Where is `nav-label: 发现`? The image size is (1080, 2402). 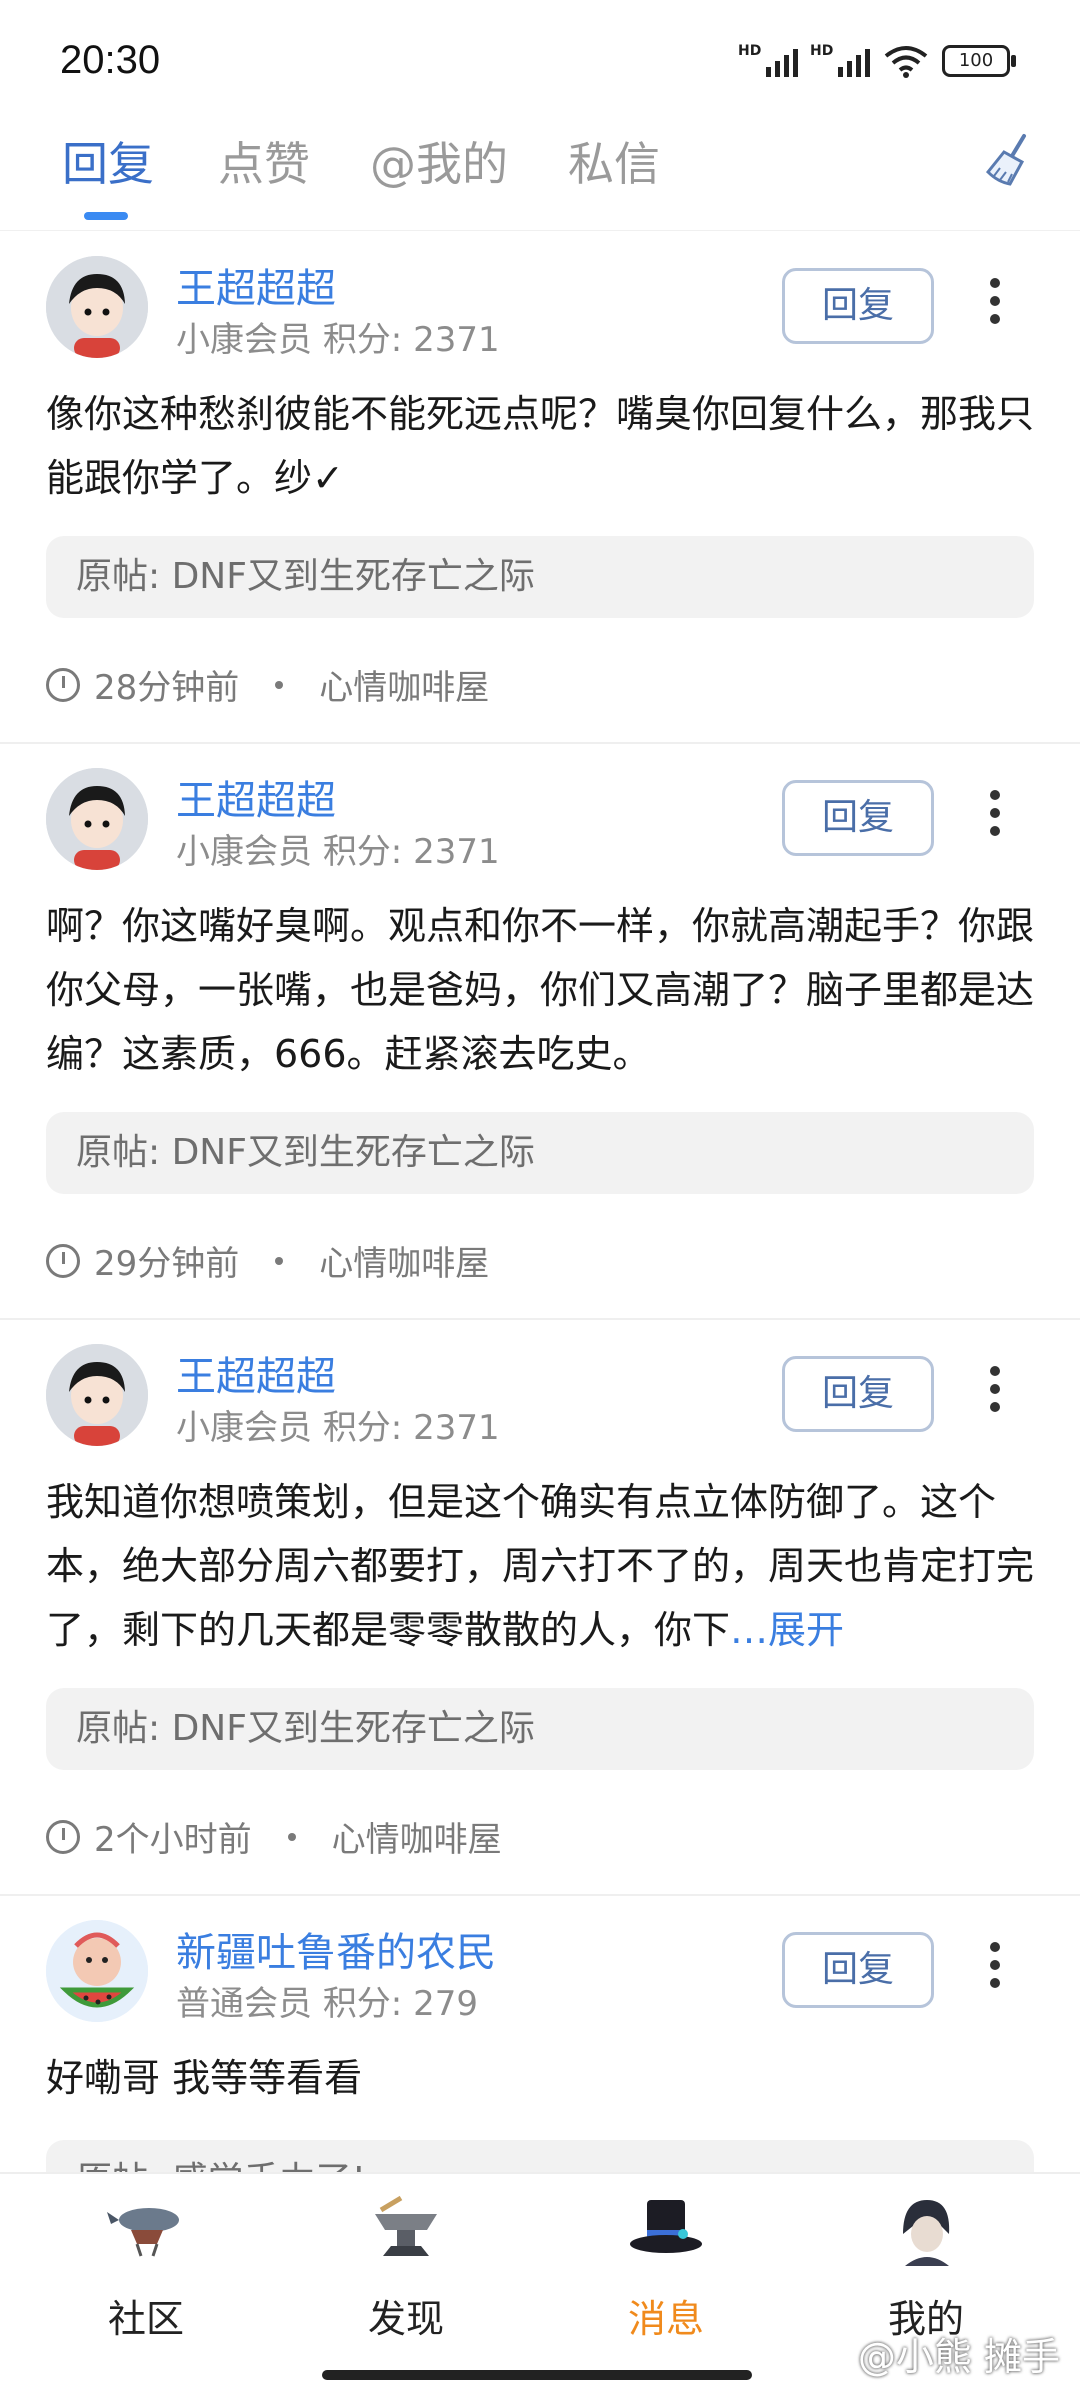
nav-label: 发现 is located at coordinates (405, 2319).